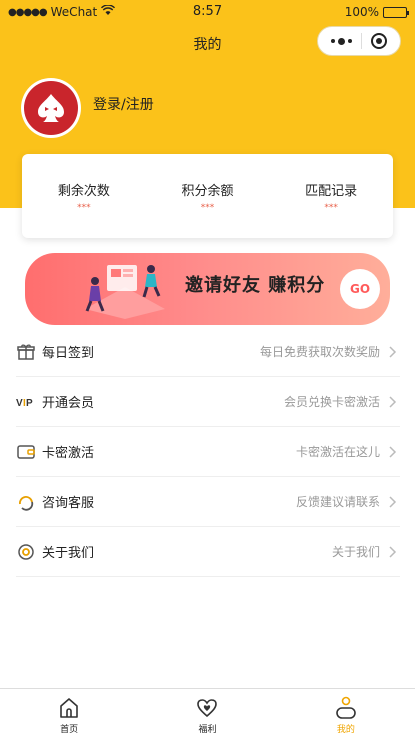 The width and height of the screenshot is (415, 737). I want to click on info-circle-icon, so click(26, 552).